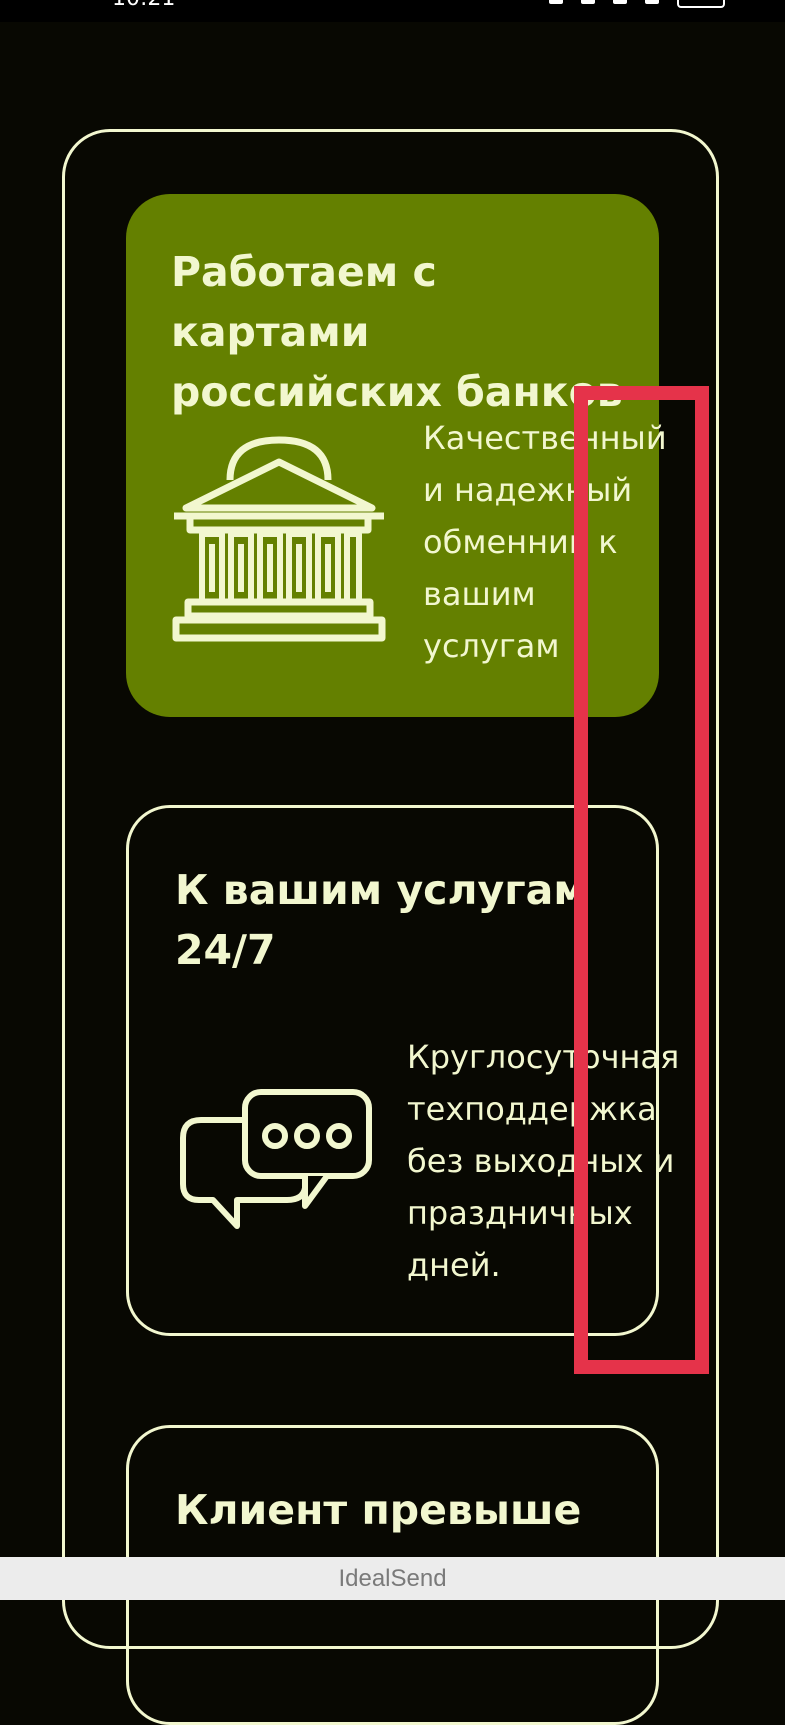 This screenshot has height=1725, width=785. I want to click on card-description-line: услугам, so click(491, 646).